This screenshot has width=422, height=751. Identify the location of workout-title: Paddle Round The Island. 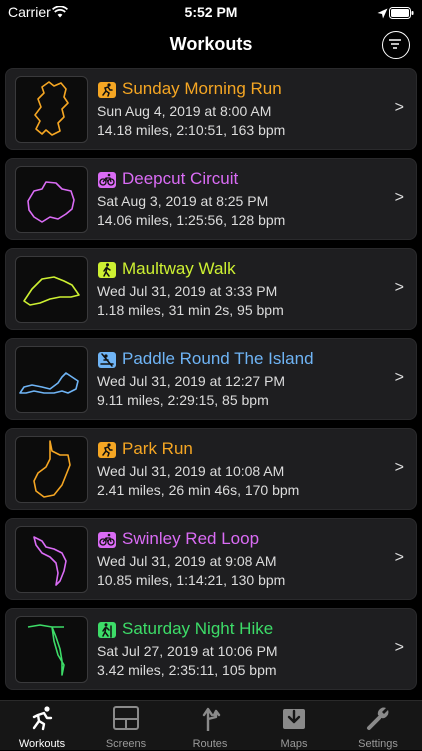
(218, 358).